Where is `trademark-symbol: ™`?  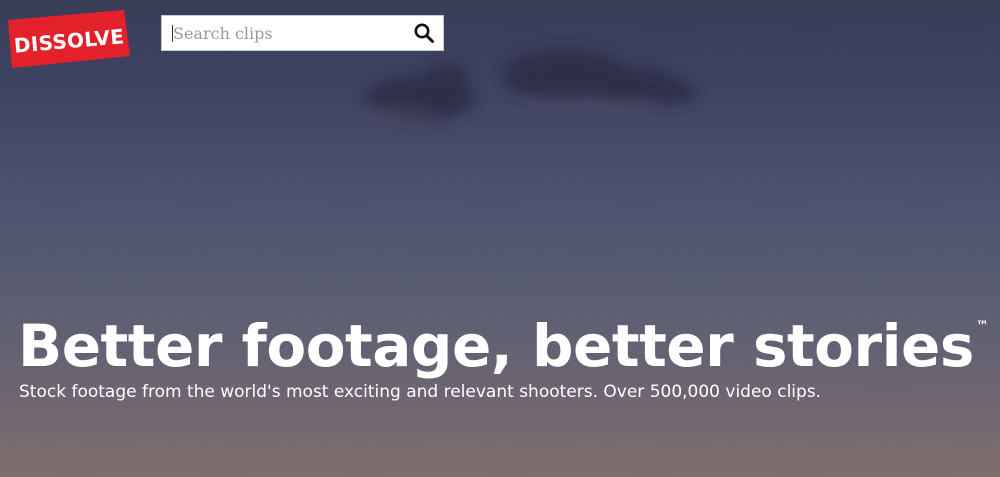 trademark-symbol: ™ is located at coordinates (982, 326).